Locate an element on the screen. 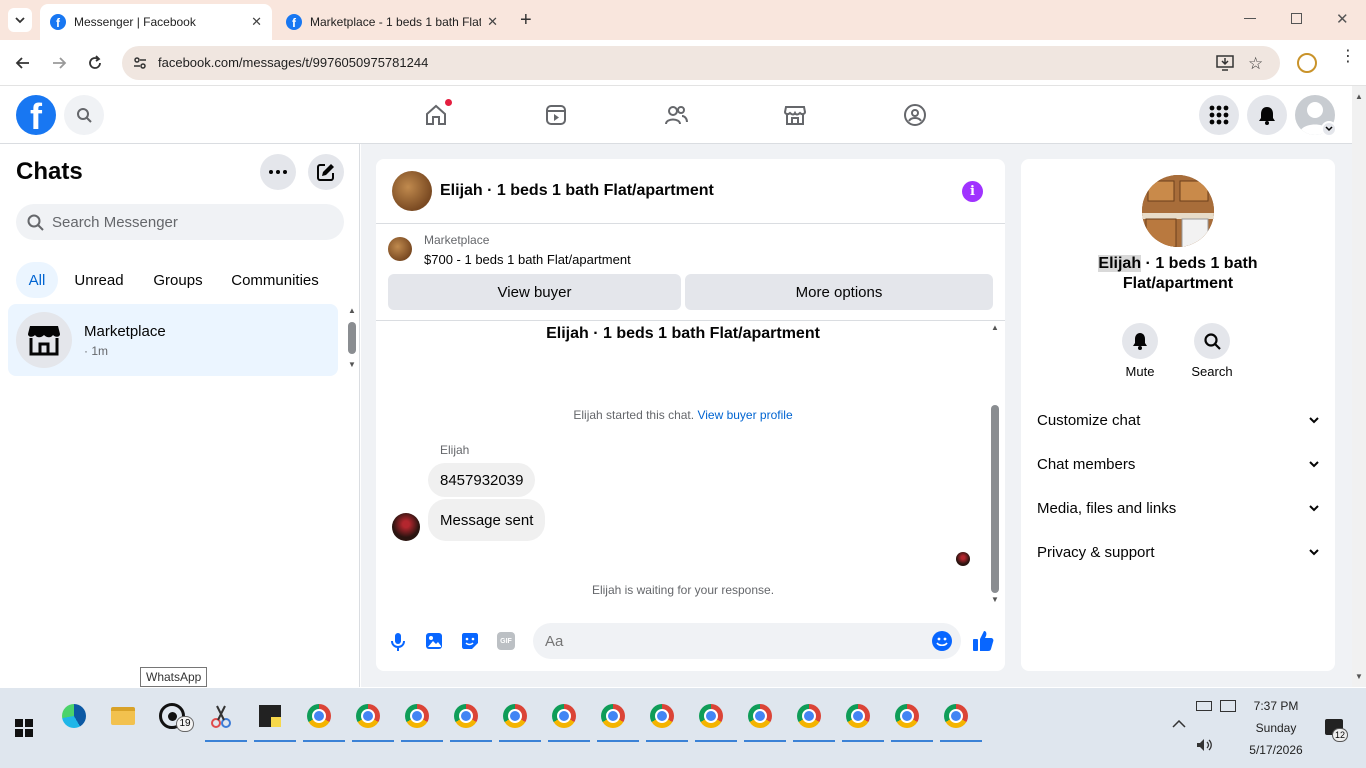 Image resolution: width=1366 pixels, height=768 pixels. section-media-files-links: Media, files and links is located at coordinates (1178, 508).